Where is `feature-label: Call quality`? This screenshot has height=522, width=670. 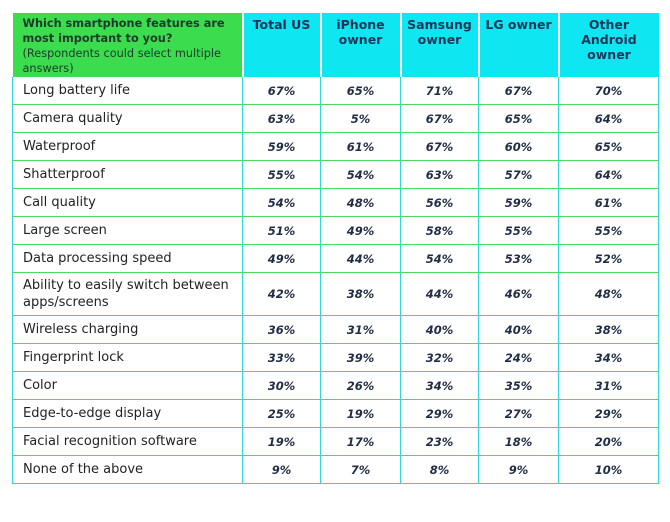
feature-label: Call quality is located at coordinates (127, 202).